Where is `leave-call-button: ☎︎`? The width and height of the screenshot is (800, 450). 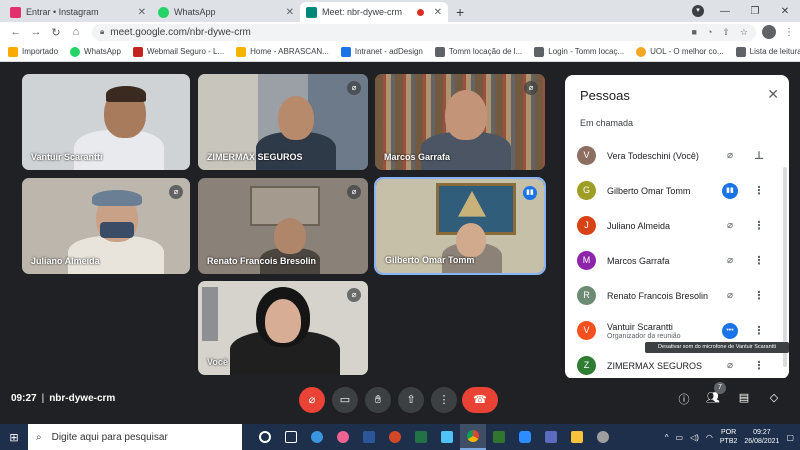 leave-call-button: ☎︎ is located at coordinates (480, 400).